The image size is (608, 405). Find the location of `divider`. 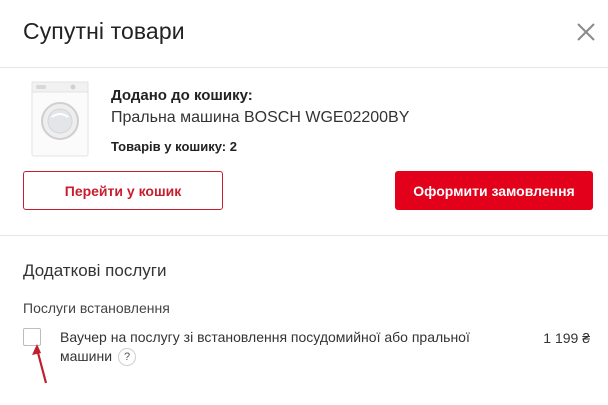

divider is located at coordinates (304, 235).